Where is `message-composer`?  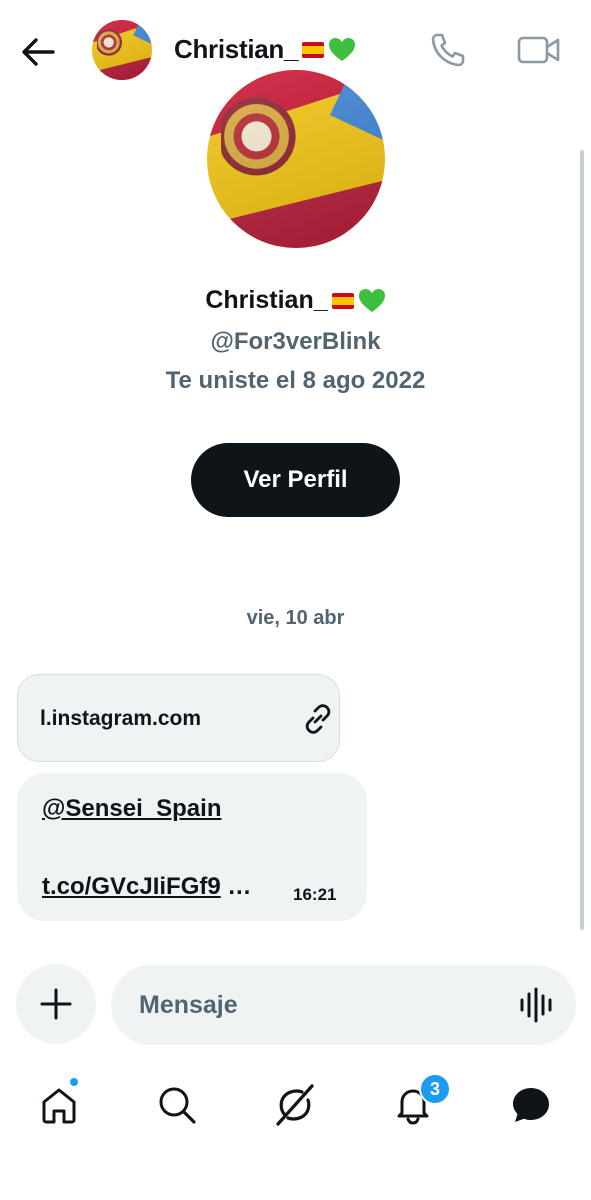
message-composer is located at coordinates (343, 1005).